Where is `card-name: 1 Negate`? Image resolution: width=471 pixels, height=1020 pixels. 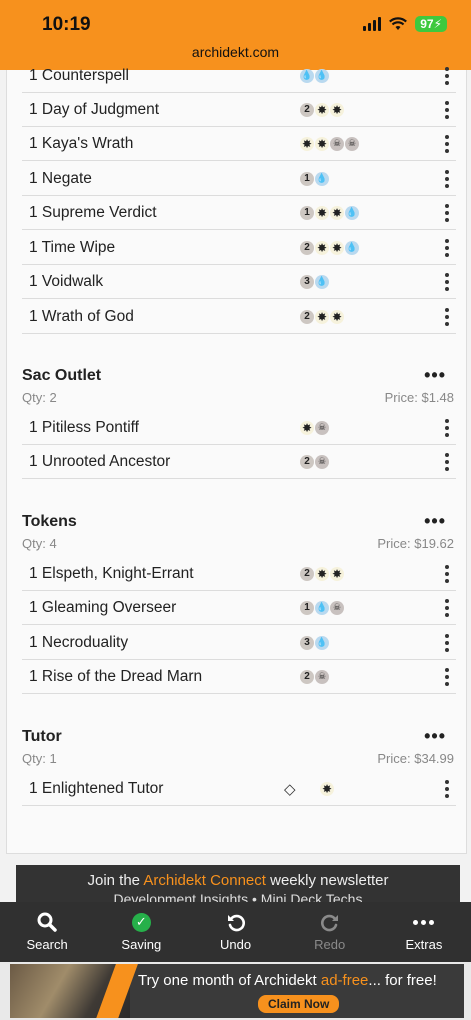 card-name: 1 Negate is located at coordinates (60, 179).